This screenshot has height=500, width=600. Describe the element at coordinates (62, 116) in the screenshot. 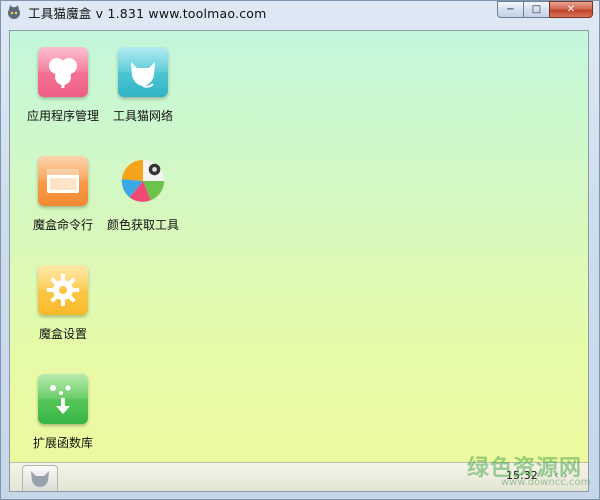

I see `icon-label: 应用程序管理` at that location.